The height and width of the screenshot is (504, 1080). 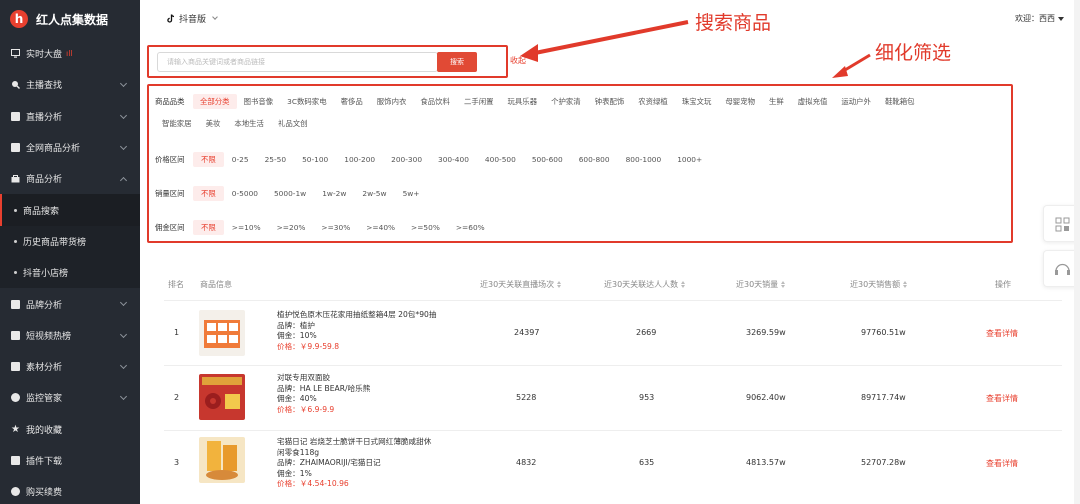 I want to click on sidebar-item-label: 历史商品带货榜, so click(x=55, y=242).